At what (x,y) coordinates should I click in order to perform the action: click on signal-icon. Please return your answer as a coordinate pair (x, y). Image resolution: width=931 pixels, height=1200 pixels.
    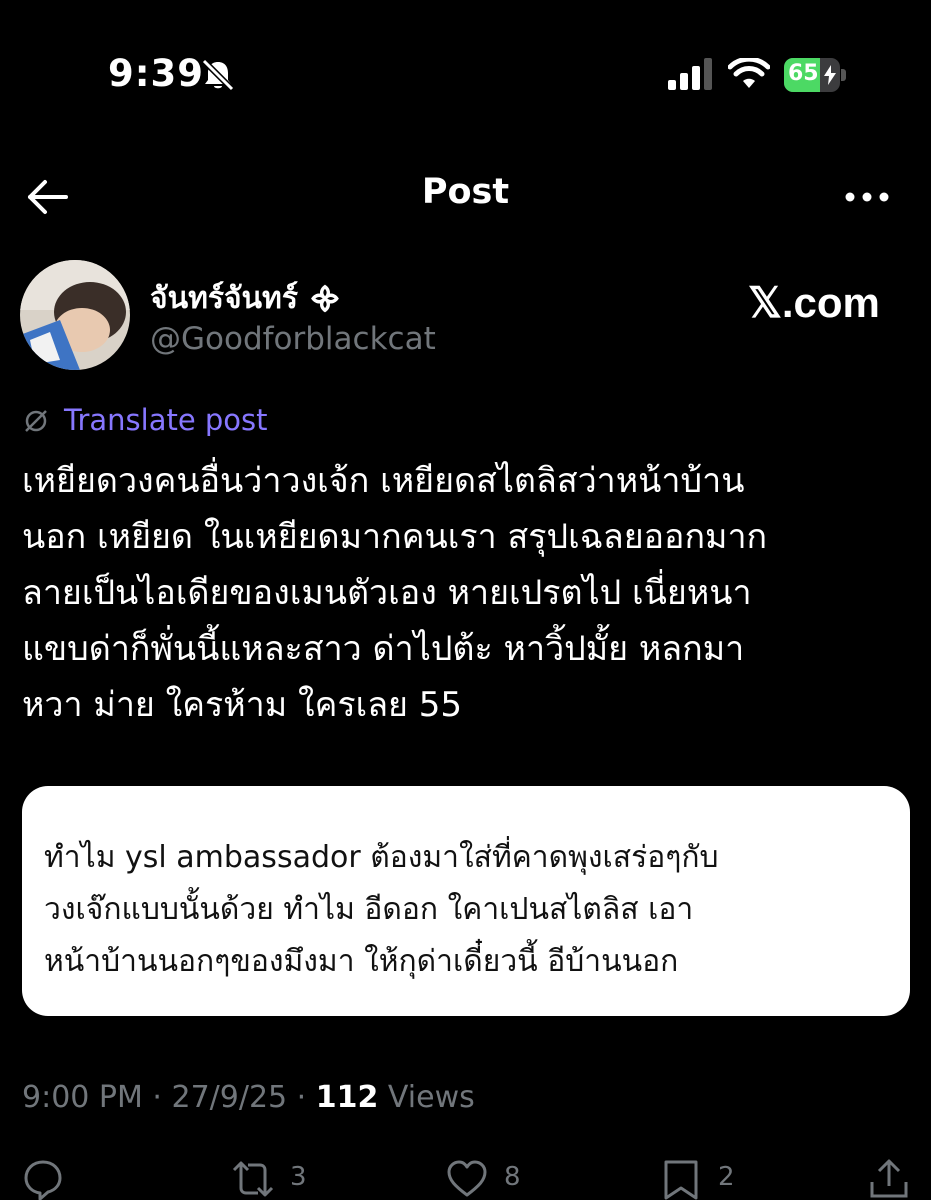
    Looking at the image, I should click on (690, 74).